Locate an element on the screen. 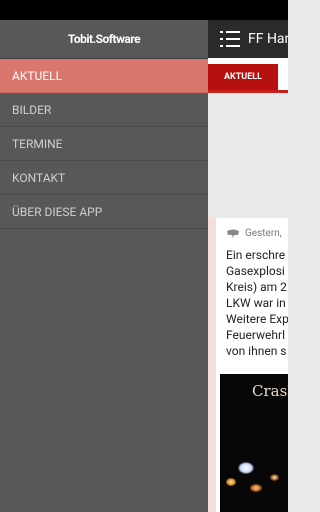 The height and width of the screenshot is (512, 320). article-line: Ein erschre is located at coordinates (256, 255).